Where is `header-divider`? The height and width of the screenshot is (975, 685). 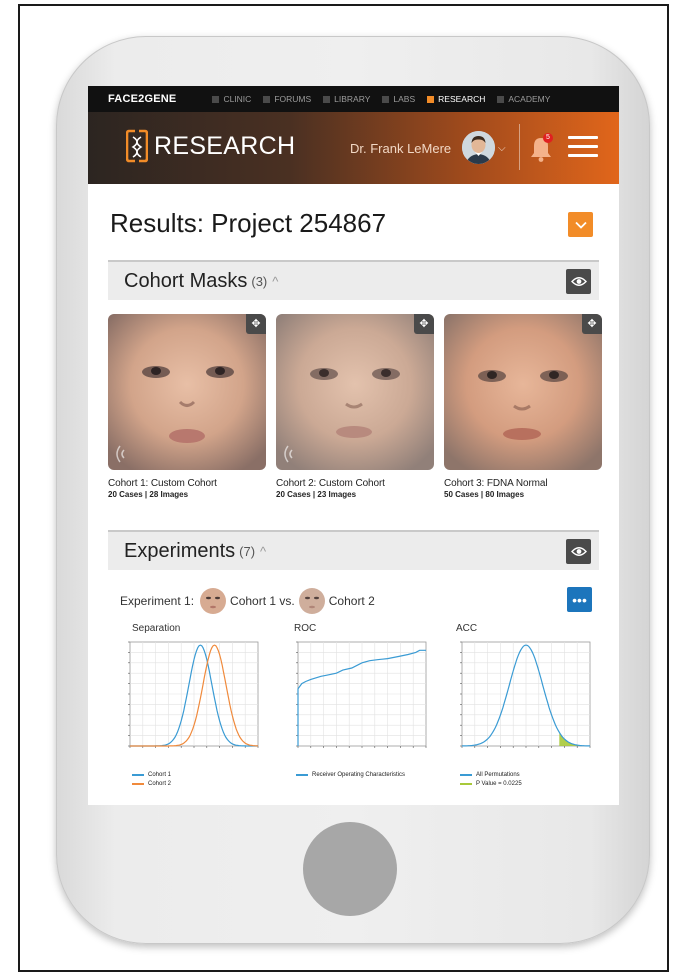
header-divider is located at coordinates (519, 147).